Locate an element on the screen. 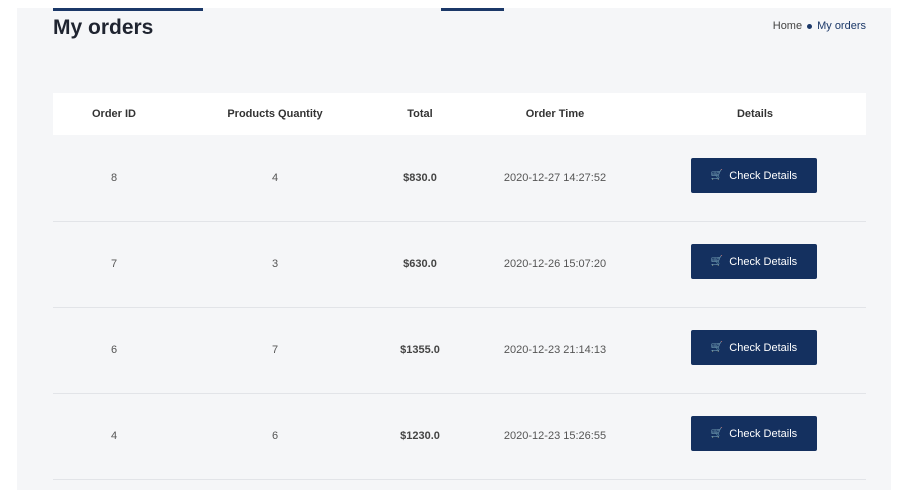  order-time-cell: 2020-12-23 21:14:13 is located at coordinates (555, 350).